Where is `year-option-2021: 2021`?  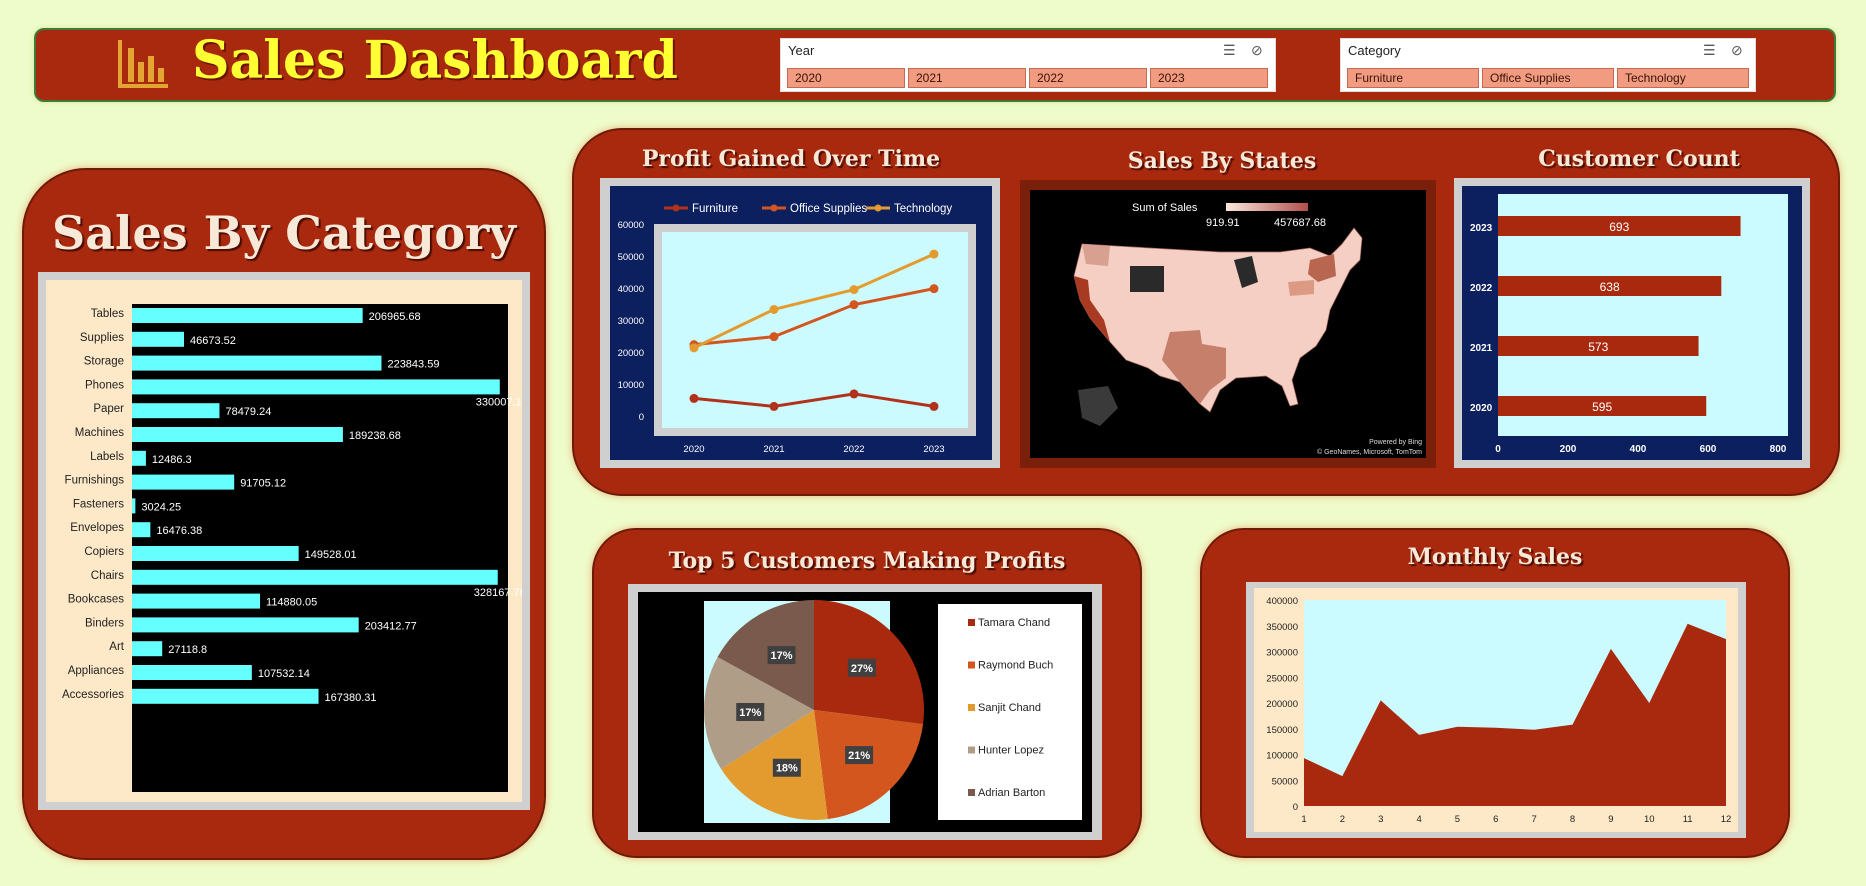
year-option-2021: 2021 is located at coordinates (967, 78).